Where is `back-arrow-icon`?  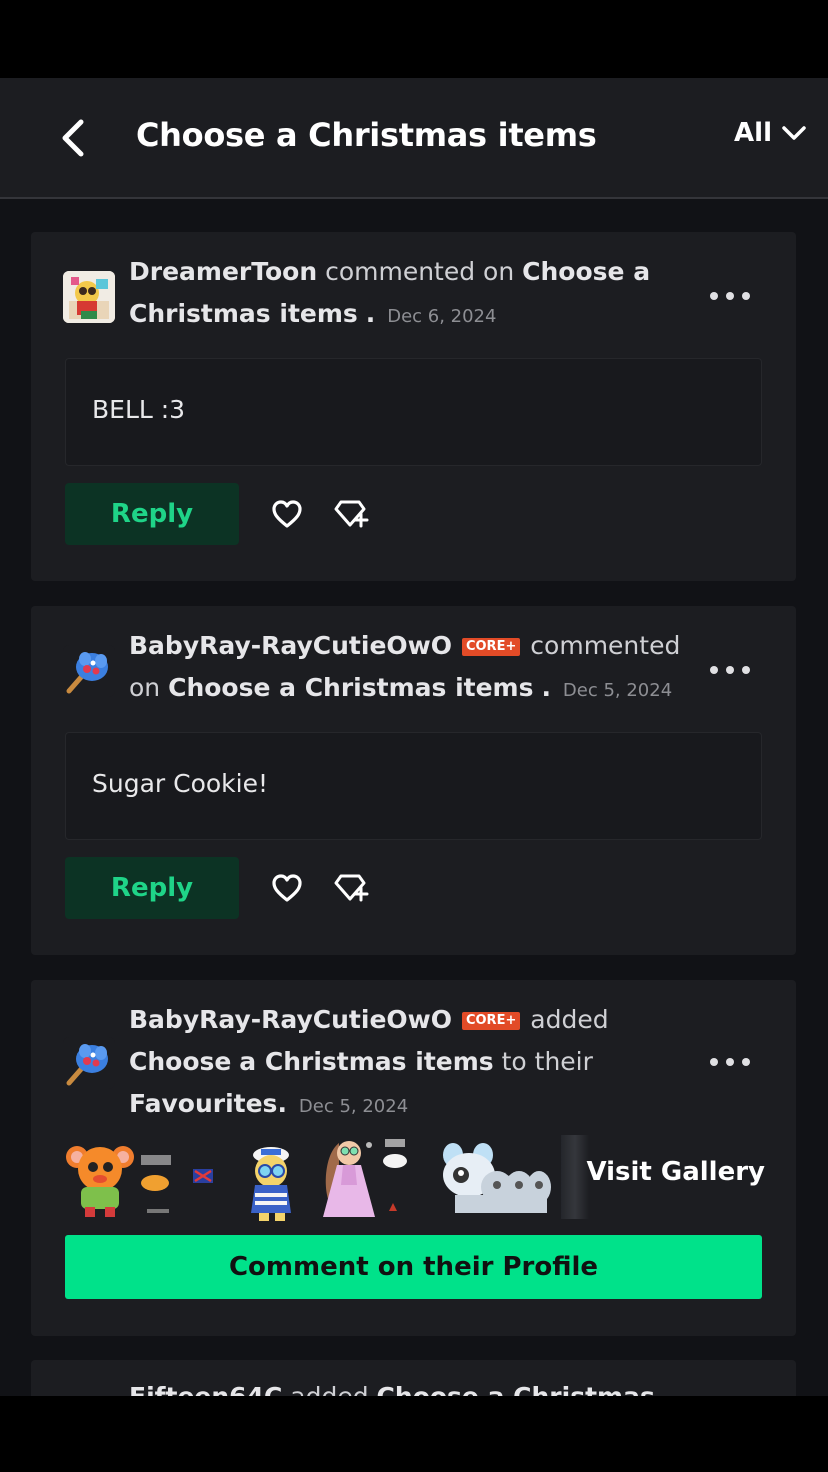 back-arrow-icon is located at coordinates (73, 138).